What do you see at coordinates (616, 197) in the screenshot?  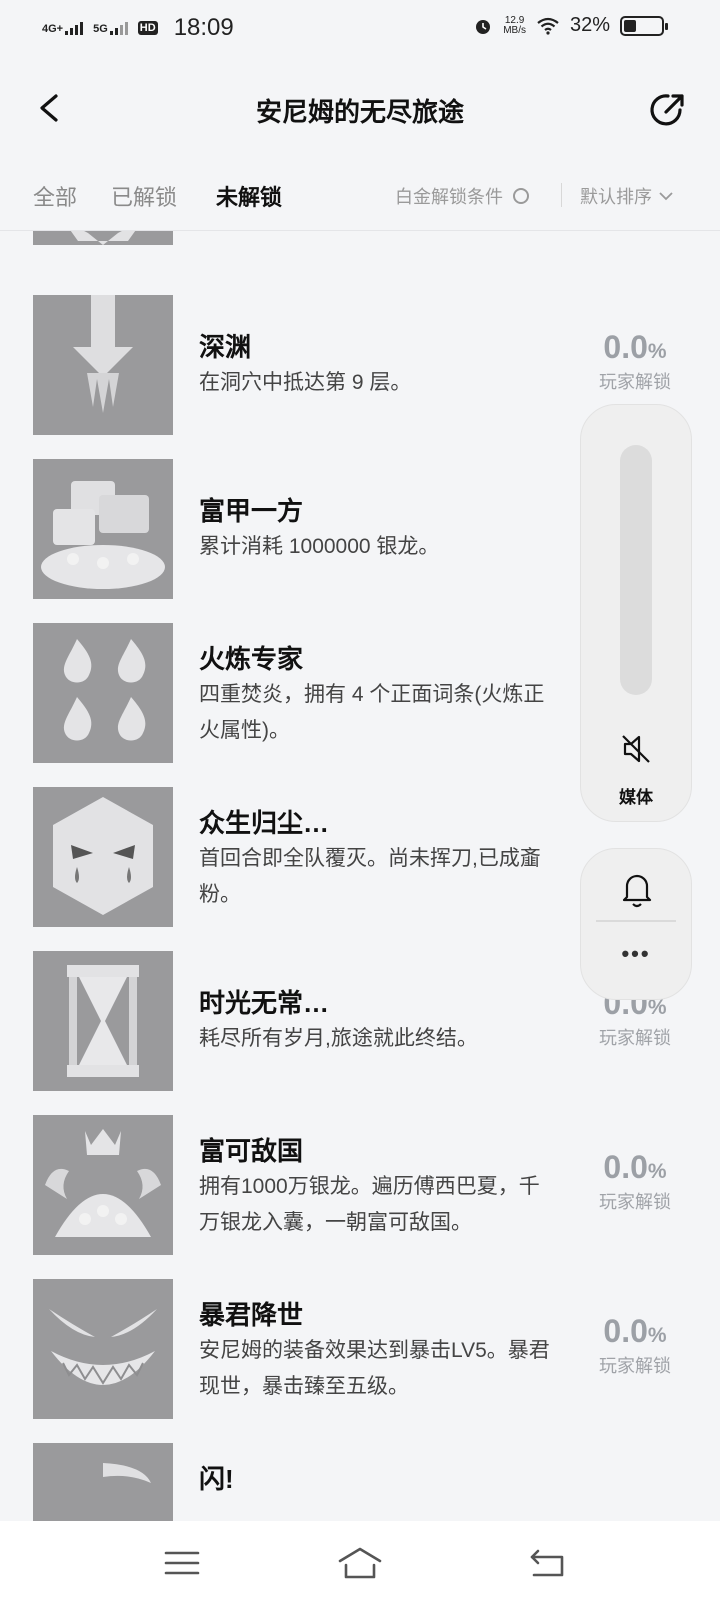 I see `sort-label: 默认排序` at bounding box center [616, 197].